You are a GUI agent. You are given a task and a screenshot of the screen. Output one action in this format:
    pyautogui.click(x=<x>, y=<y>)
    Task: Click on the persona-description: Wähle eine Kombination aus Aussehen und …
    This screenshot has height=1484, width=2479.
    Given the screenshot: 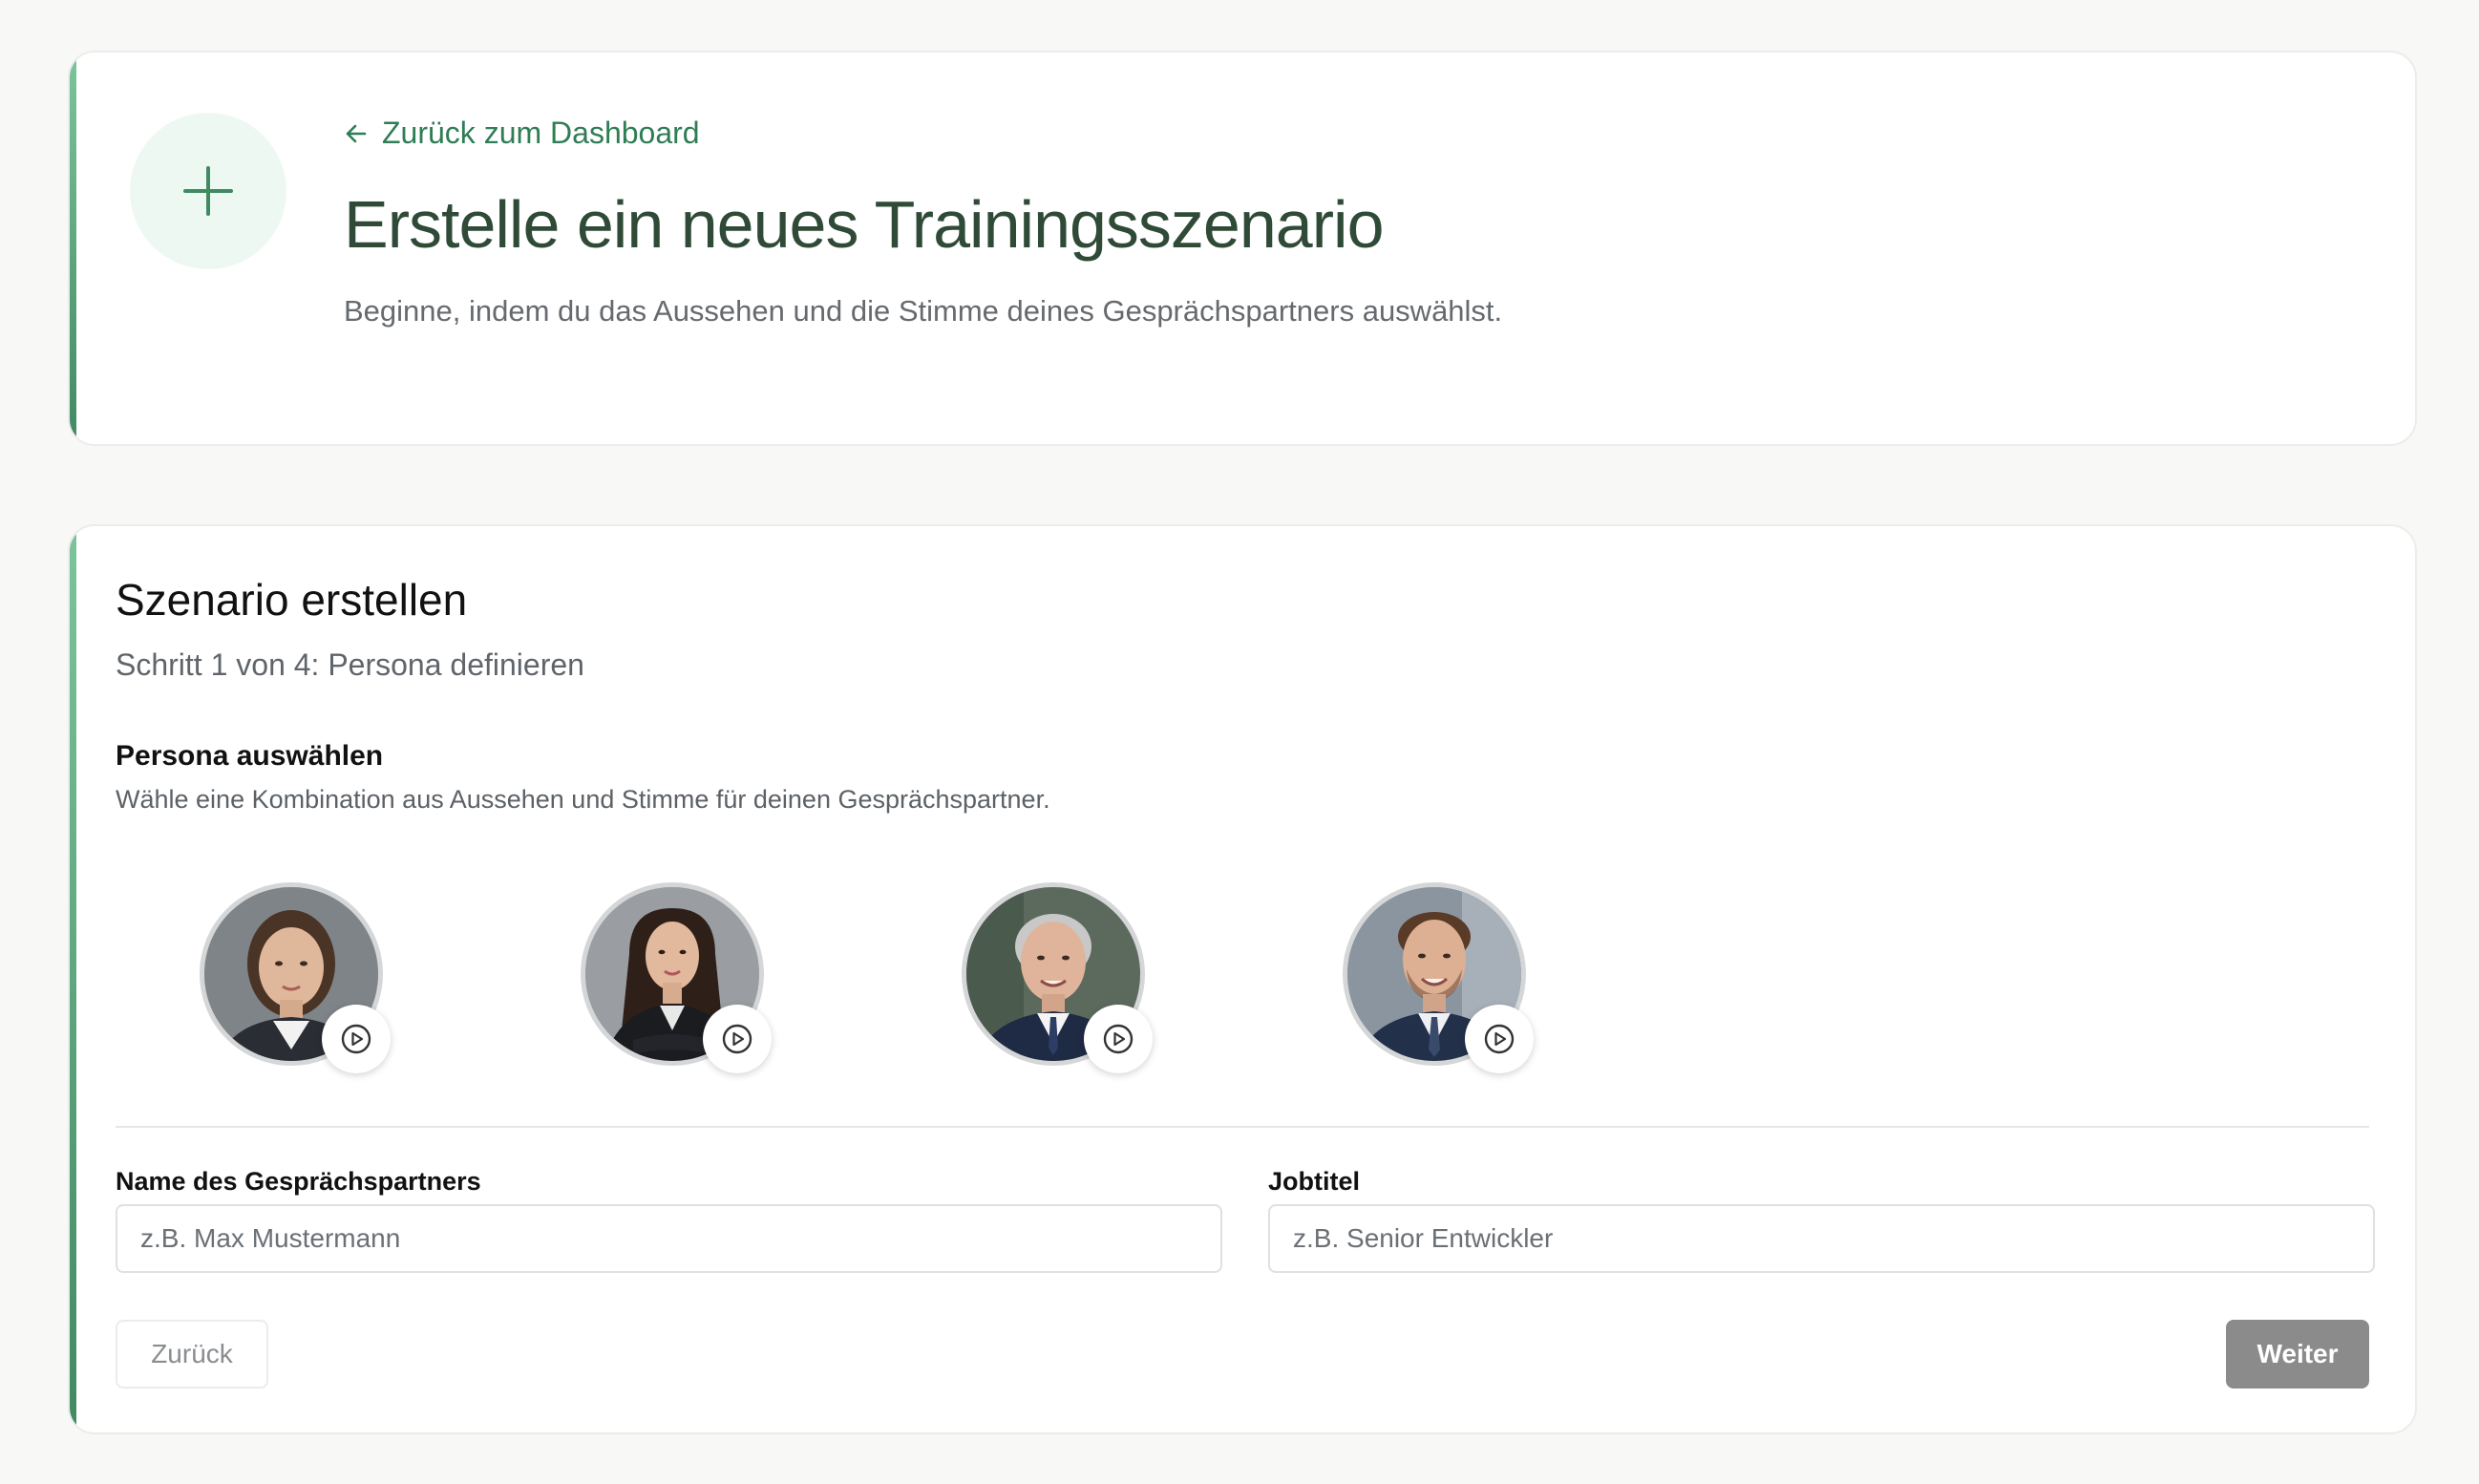 What is the action you would take?
    pyautogui.click(x=583, y=800)
    